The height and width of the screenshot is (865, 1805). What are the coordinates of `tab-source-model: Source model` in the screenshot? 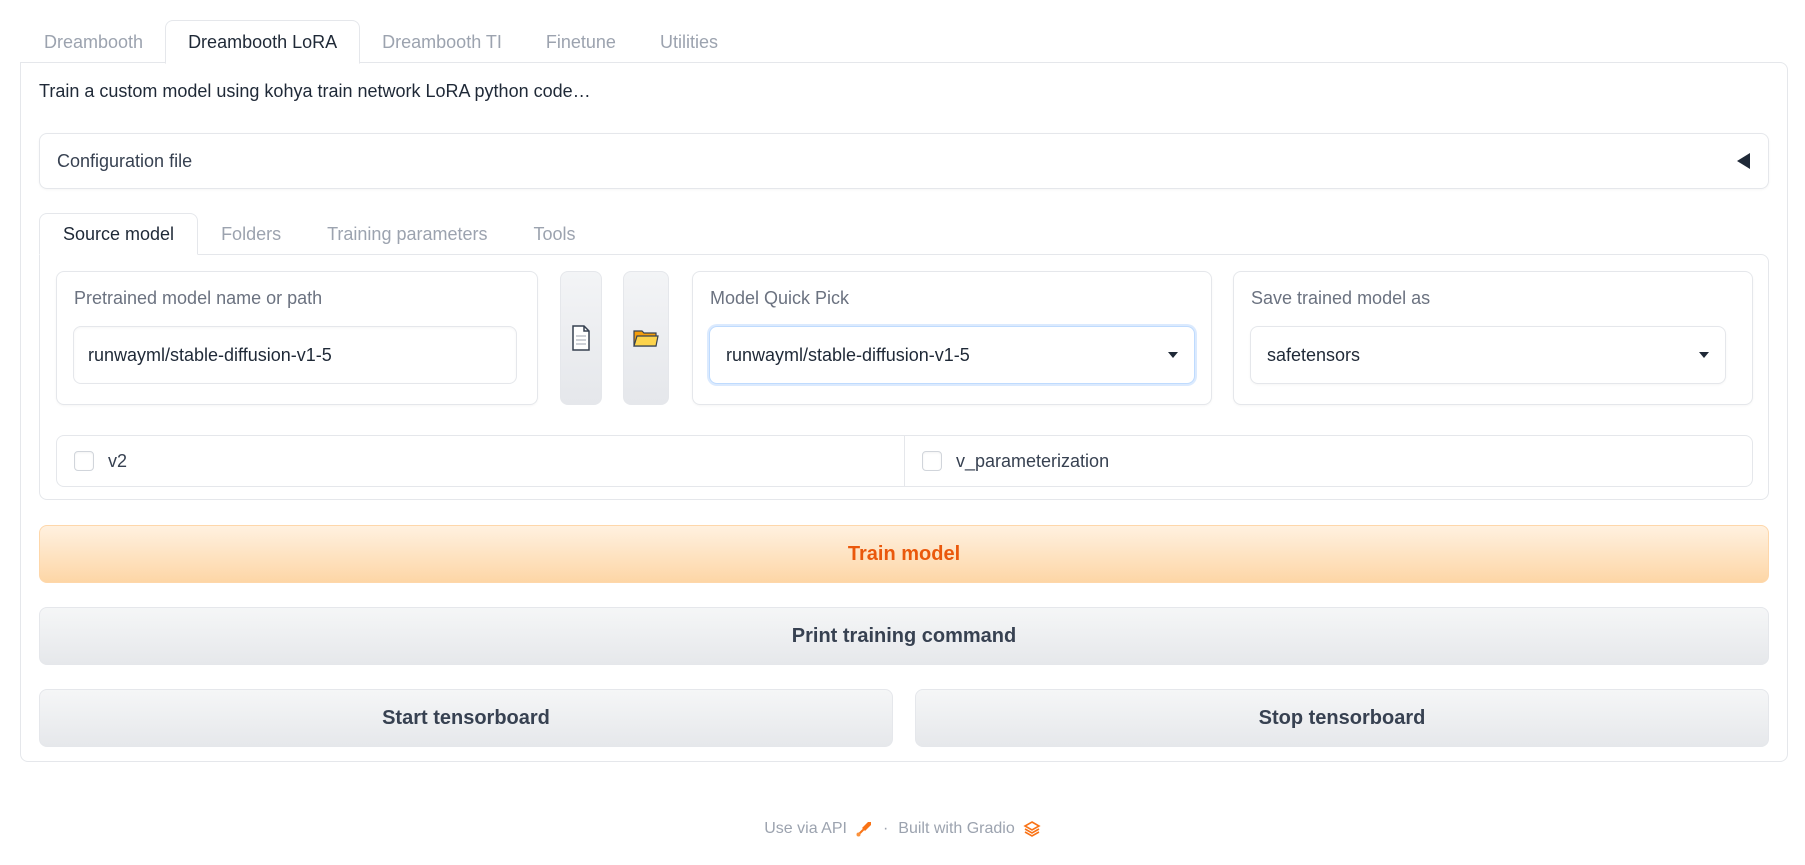 It's located at (119, 234).